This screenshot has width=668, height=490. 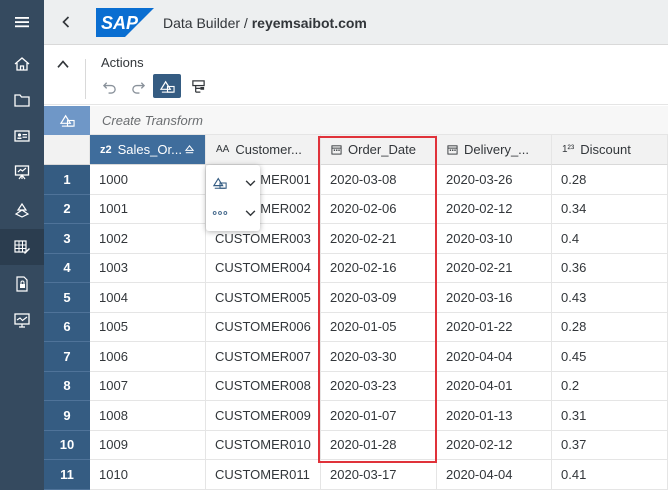 I want to click on cell-customer: CUSTOMER010, so click(x=263, y=445).